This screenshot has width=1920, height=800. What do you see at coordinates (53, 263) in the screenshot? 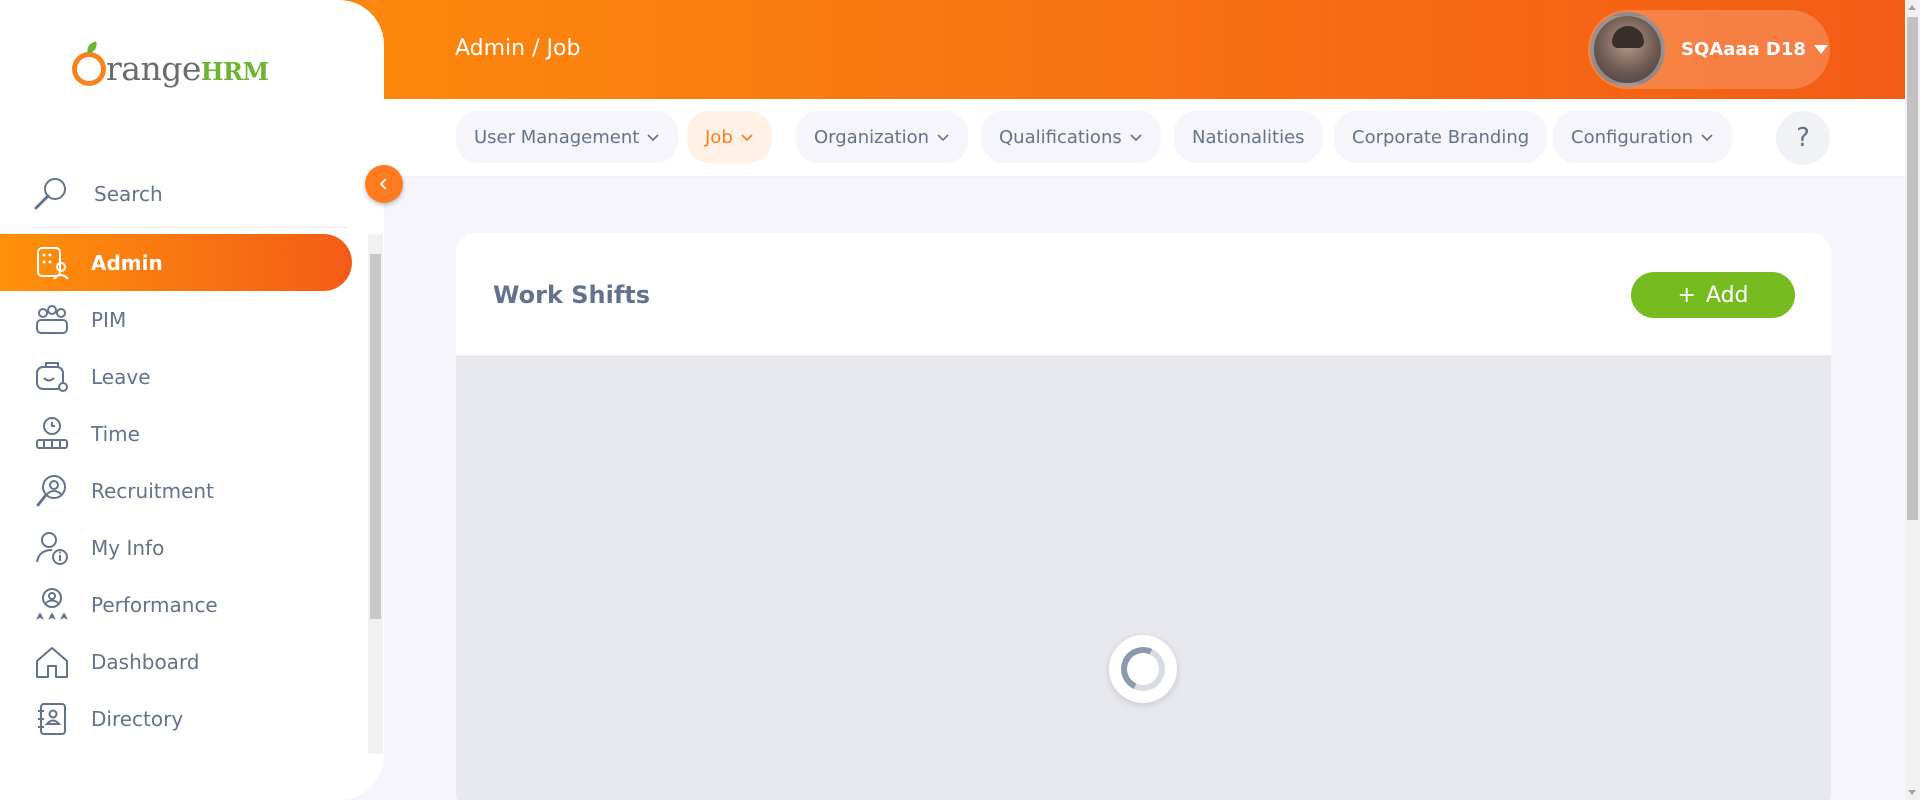
I see `admin-icon` at bounding box center [53, 263].